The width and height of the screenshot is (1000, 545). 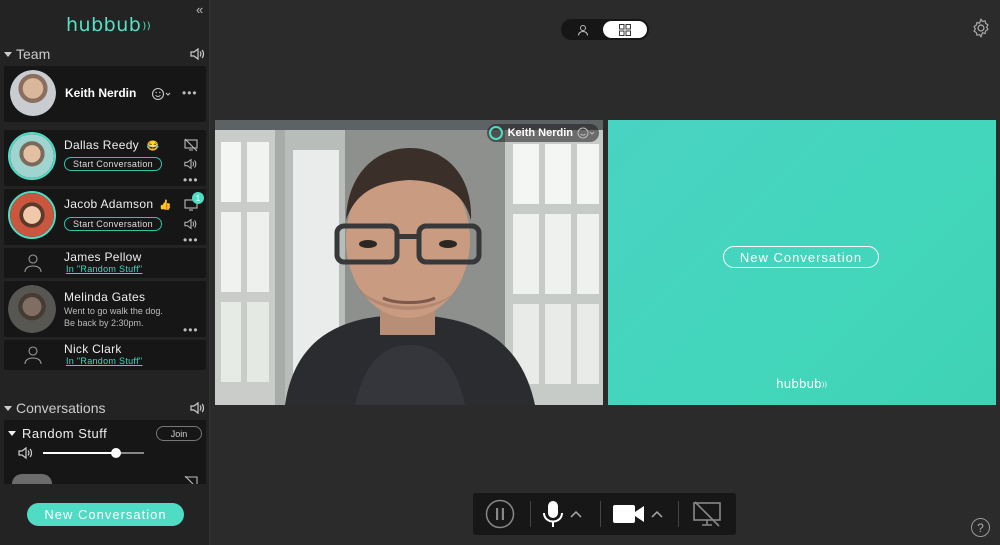 I want to click on settings-gear-icon, so click(x=981, y=28).